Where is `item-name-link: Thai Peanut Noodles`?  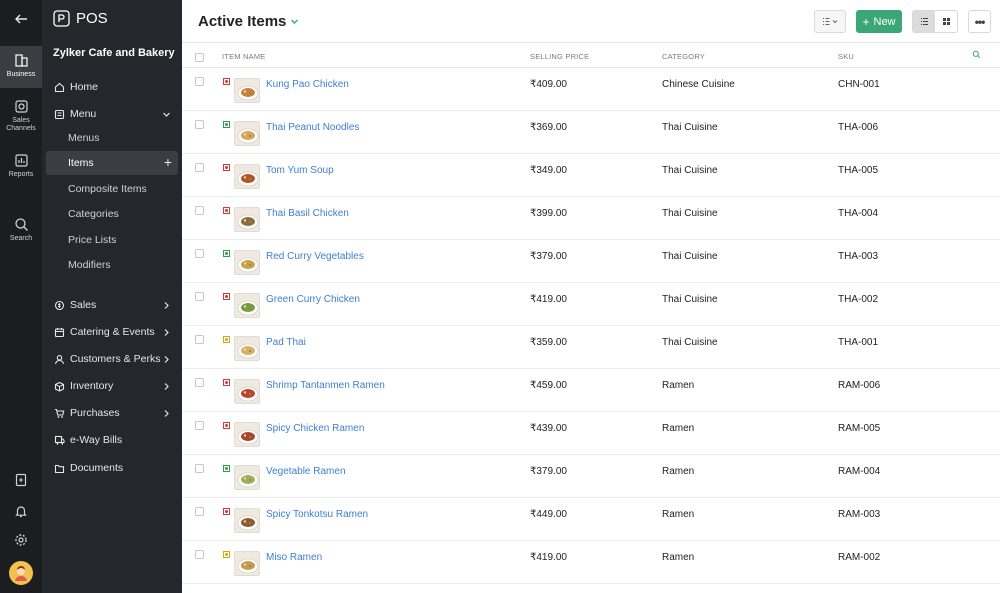 item-name-link: Thai Peanut Noodles is located at coordinates (312, 127).